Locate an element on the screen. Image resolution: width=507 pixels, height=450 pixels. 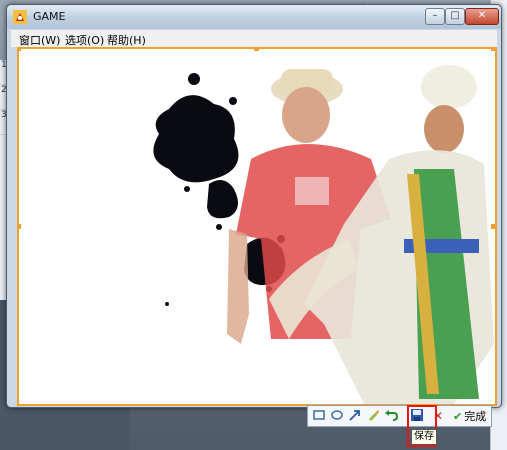
done-label: 完成 is located at coordinates (475, 416).